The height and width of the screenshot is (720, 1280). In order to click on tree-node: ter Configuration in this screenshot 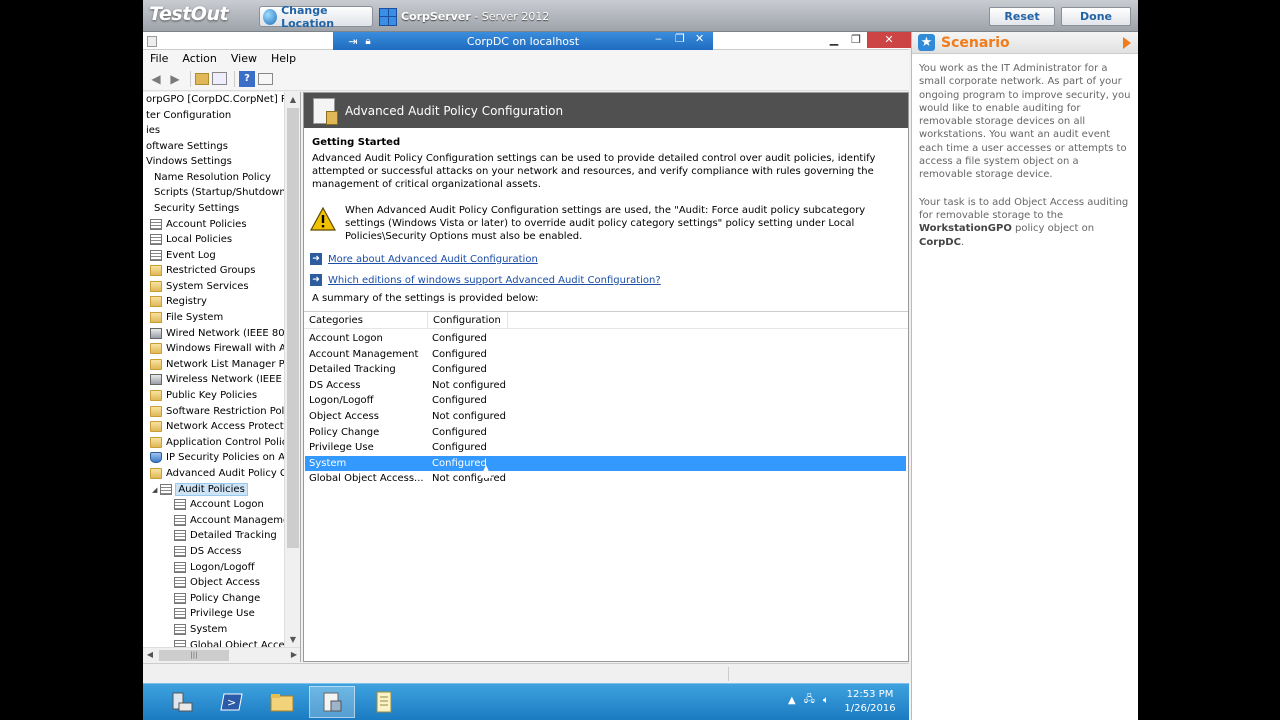, I will do `click(188, 115)`.